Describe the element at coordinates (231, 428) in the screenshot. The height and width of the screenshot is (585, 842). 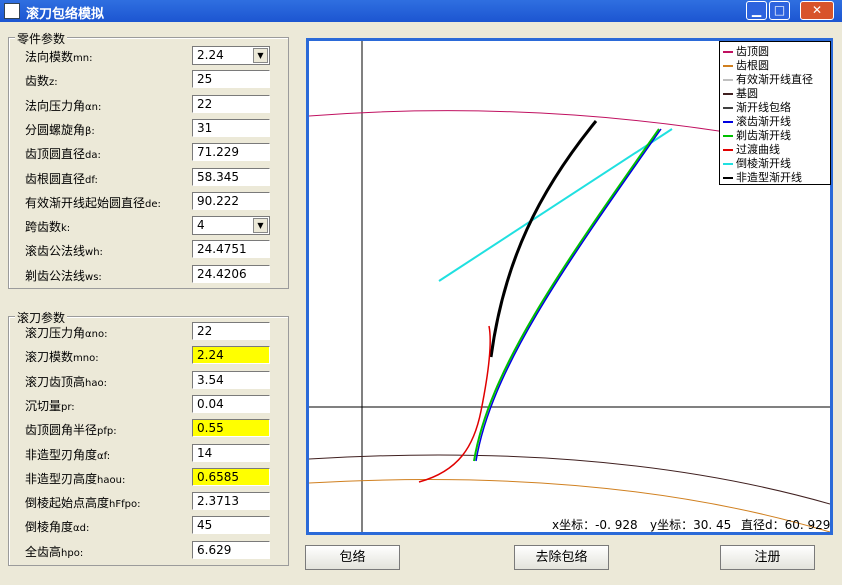
I see `param-input: 0.55` at that location.